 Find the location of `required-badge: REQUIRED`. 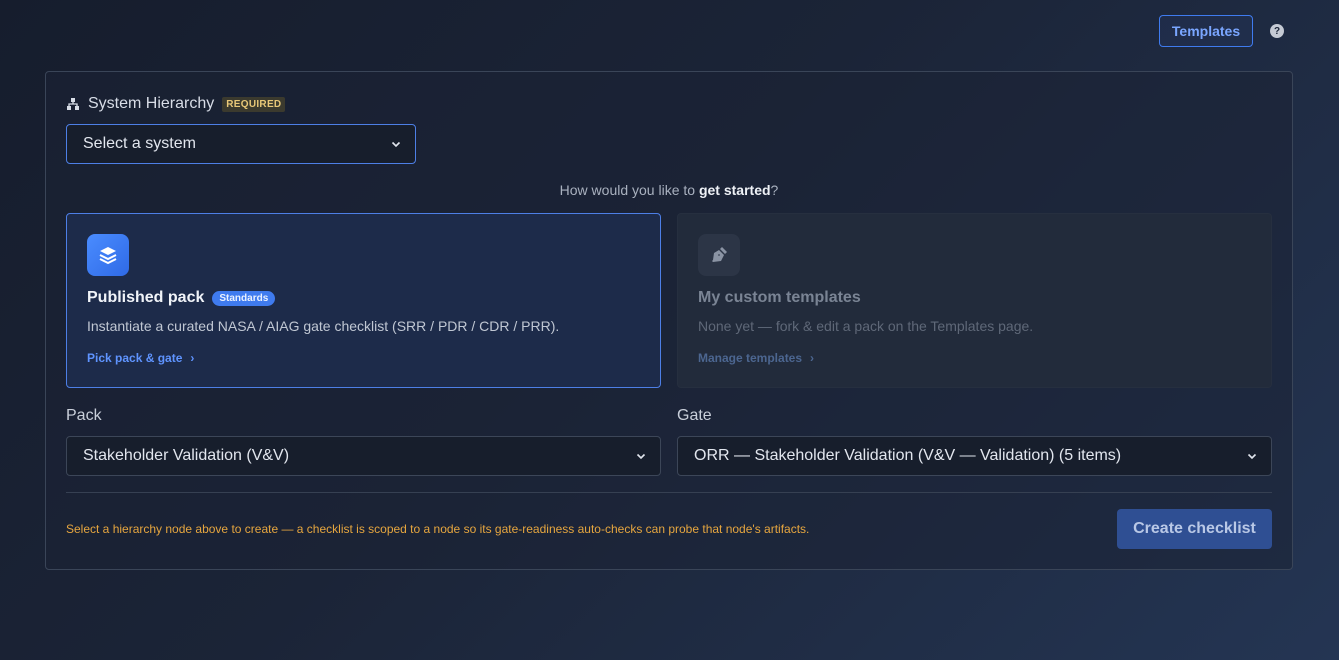

required-badge: REQUIRED is located at coordinates (254, 104).